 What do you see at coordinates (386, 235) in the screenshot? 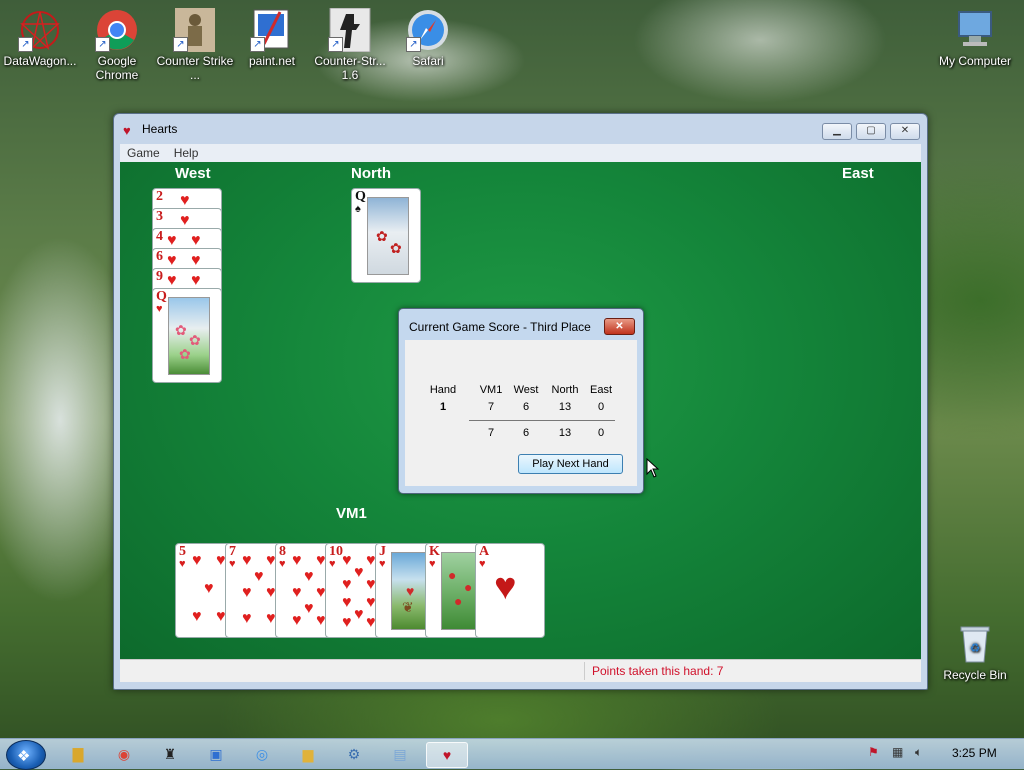
I see `north-played-card: Q ♠ ✿ ✿` at bounding box center [386, 235].